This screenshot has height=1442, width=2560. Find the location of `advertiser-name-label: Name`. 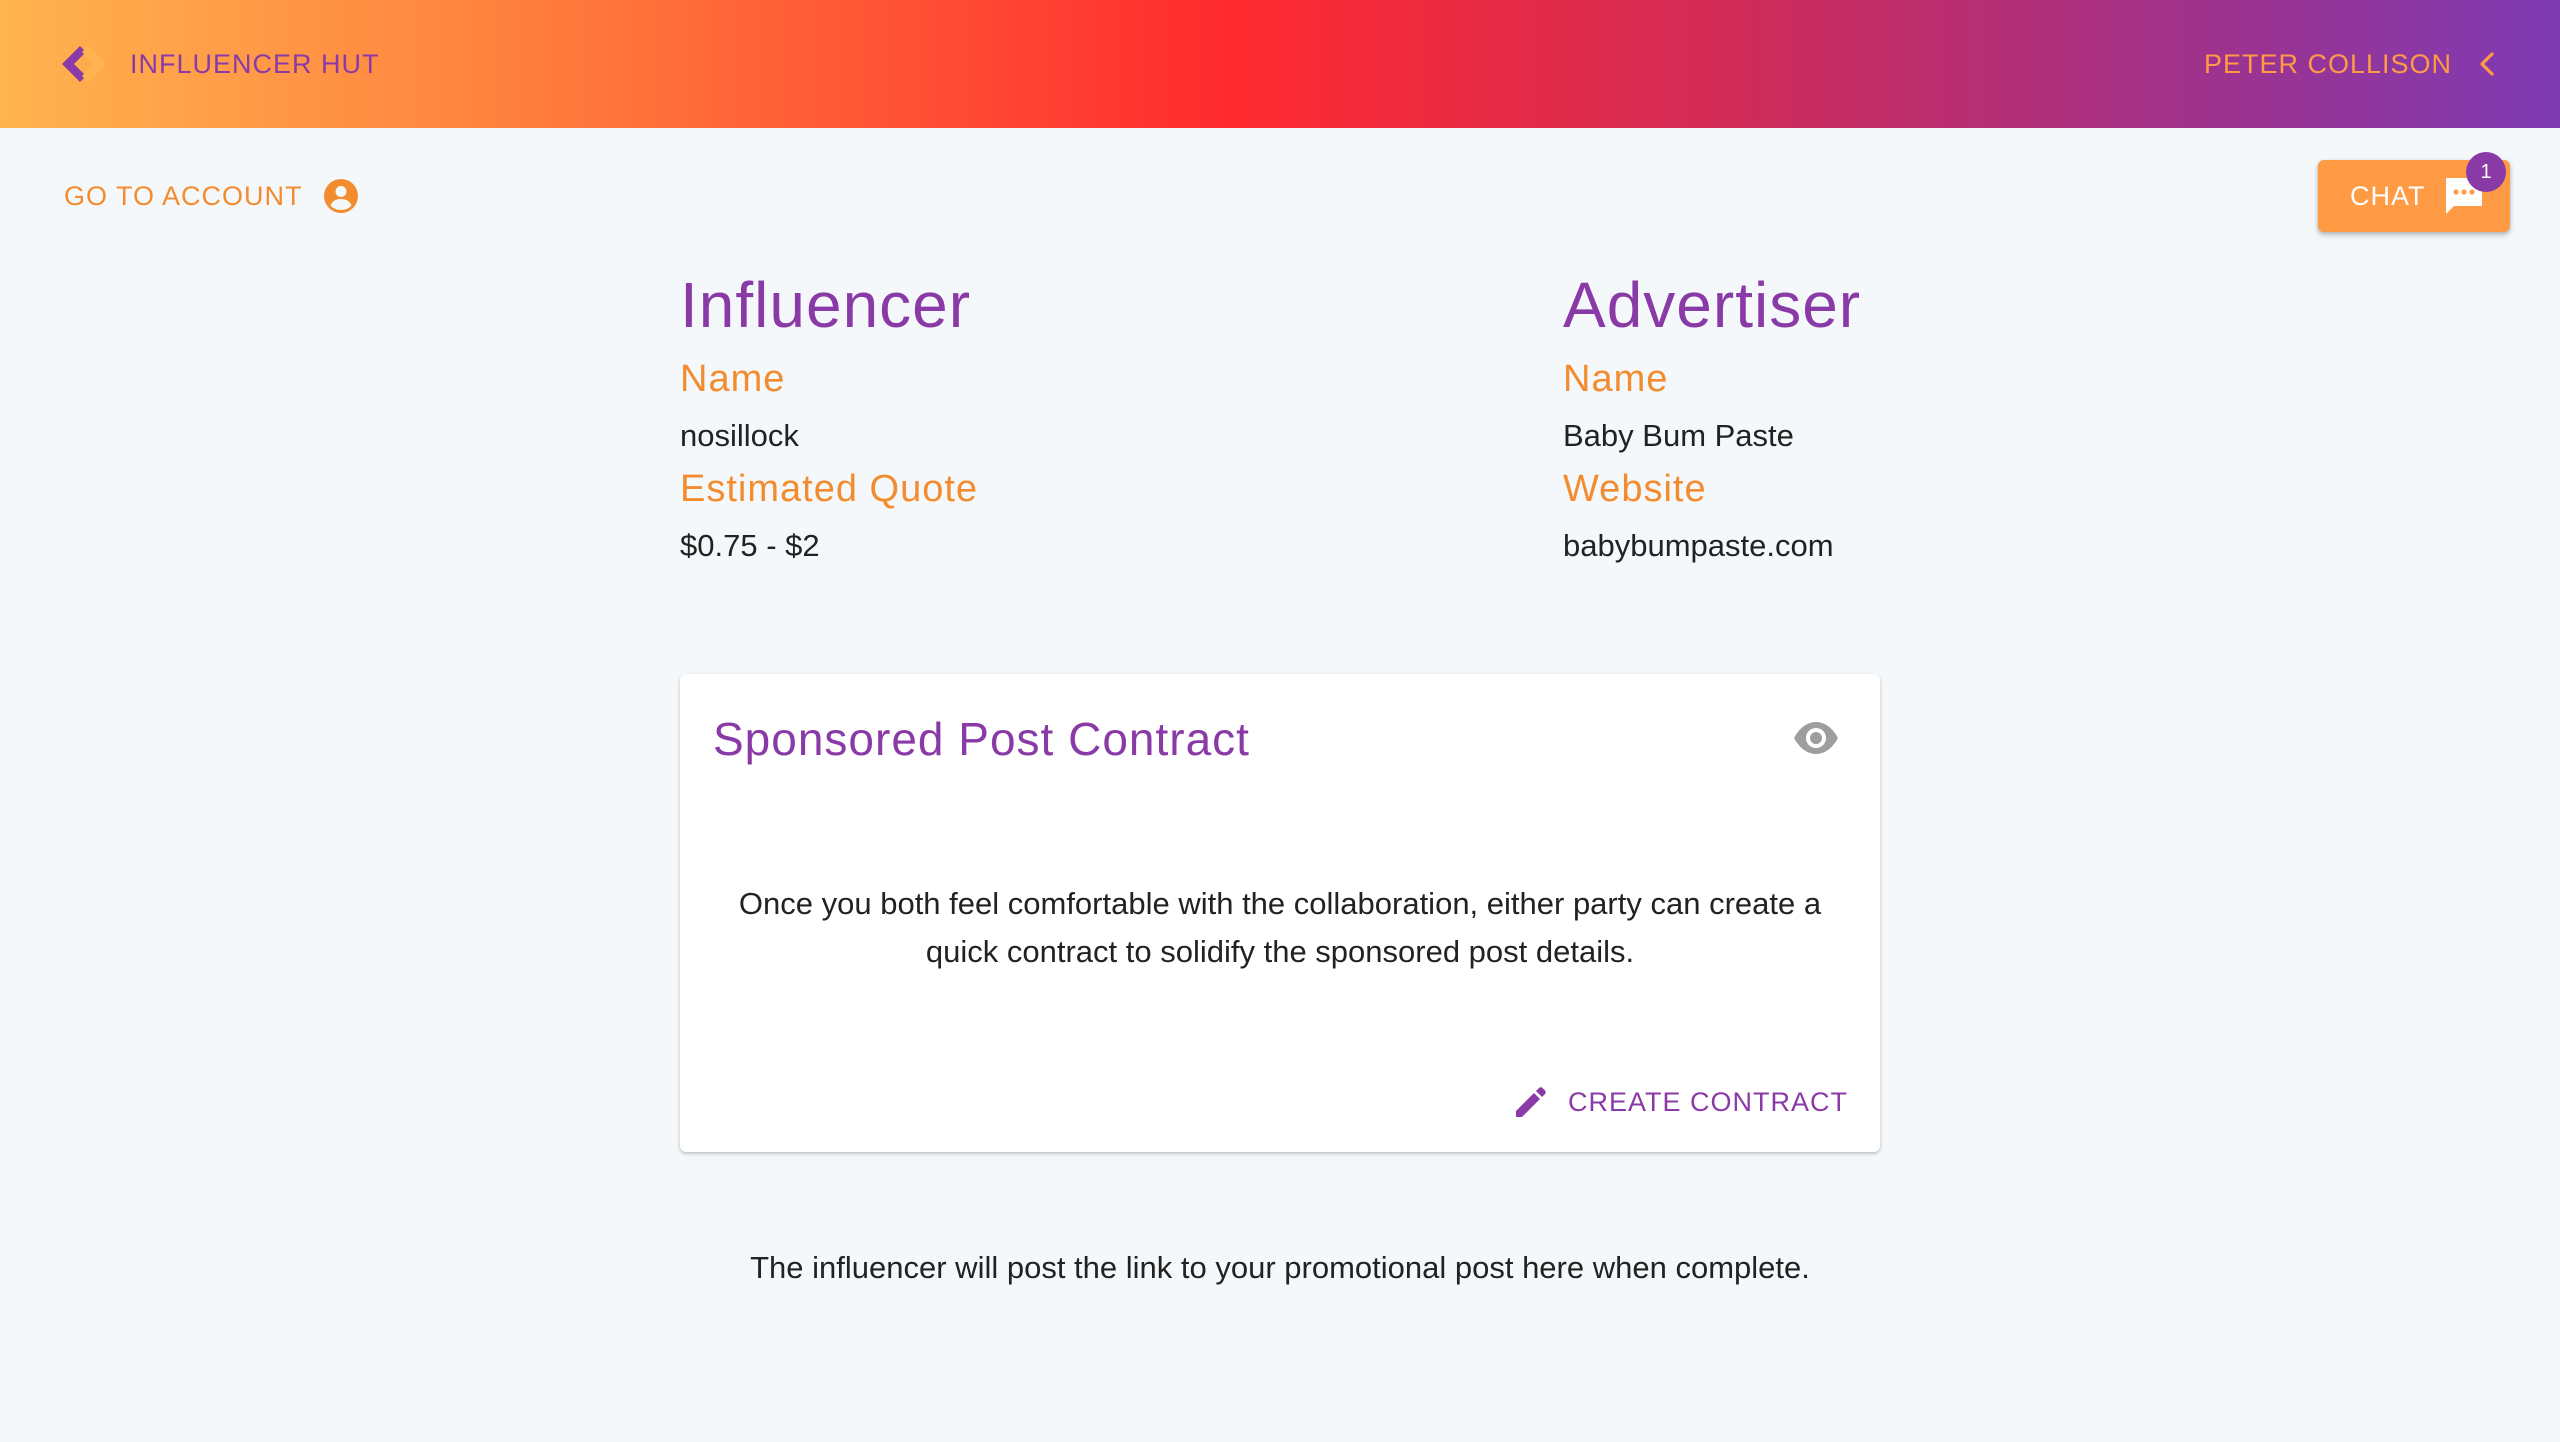

advertiser-name-label: Name is located at coordinates (1616, 379).